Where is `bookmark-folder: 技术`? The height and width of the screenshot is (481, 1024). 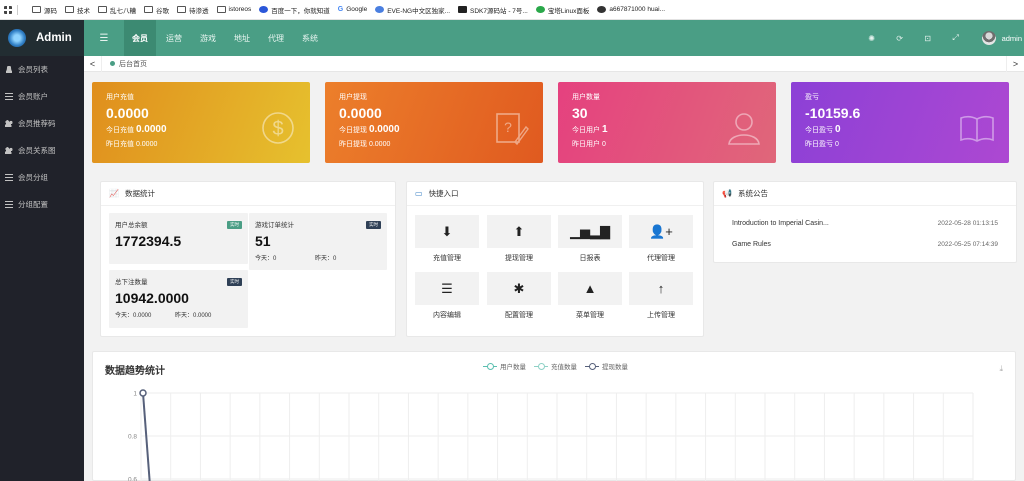 bookmark-folder: 技术 is located at coordinates (77, 10).